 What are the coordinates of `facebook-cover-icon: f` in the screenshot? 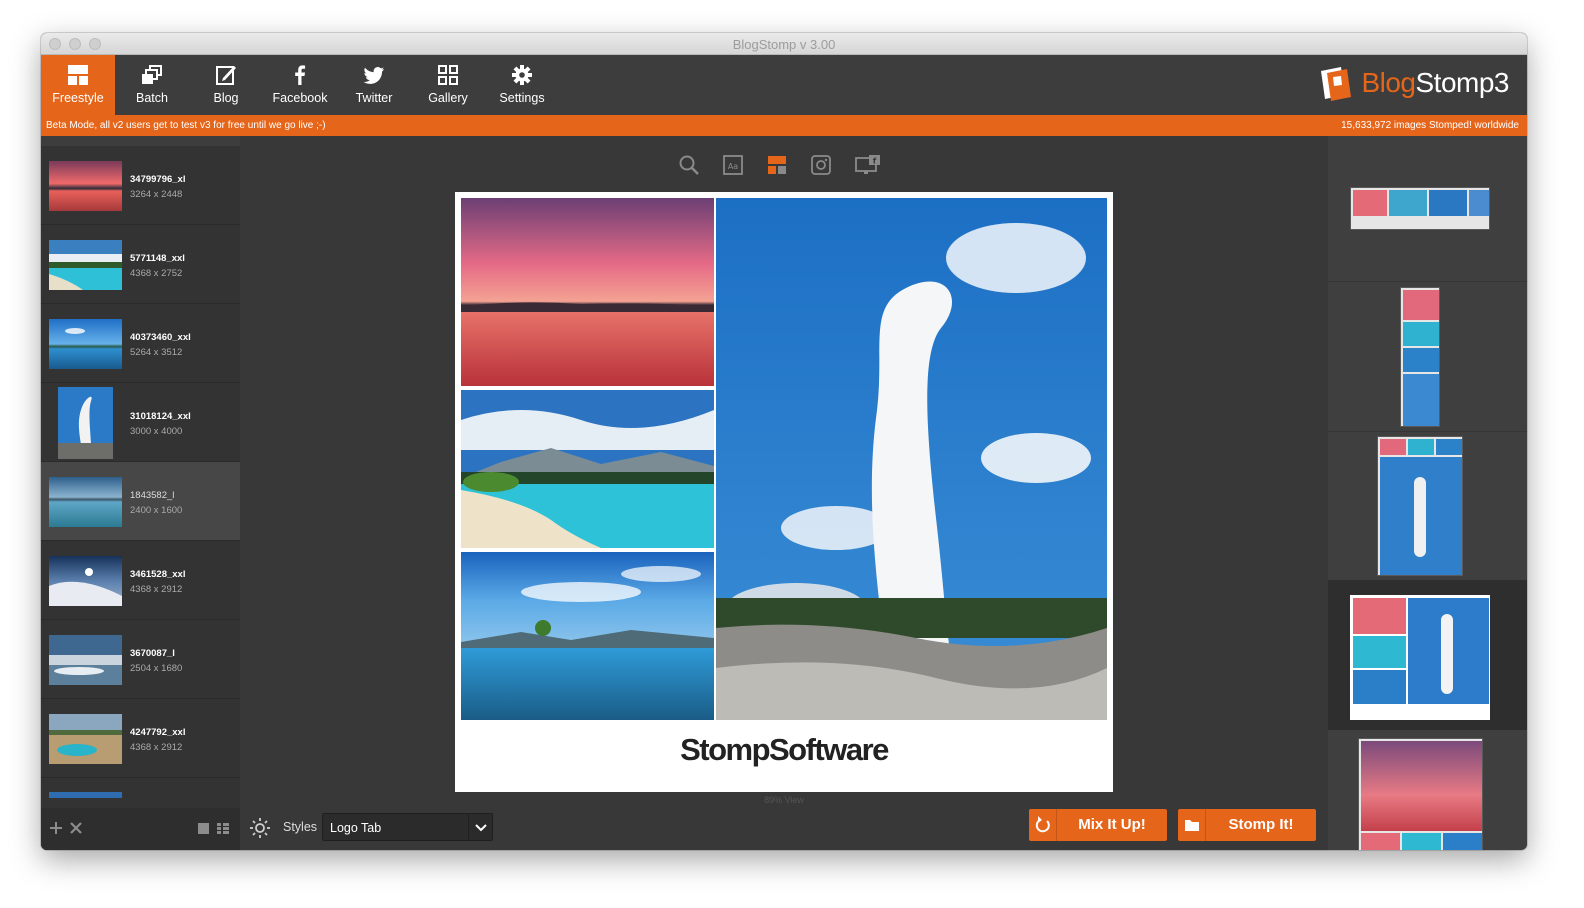 It's located at (868, 165).